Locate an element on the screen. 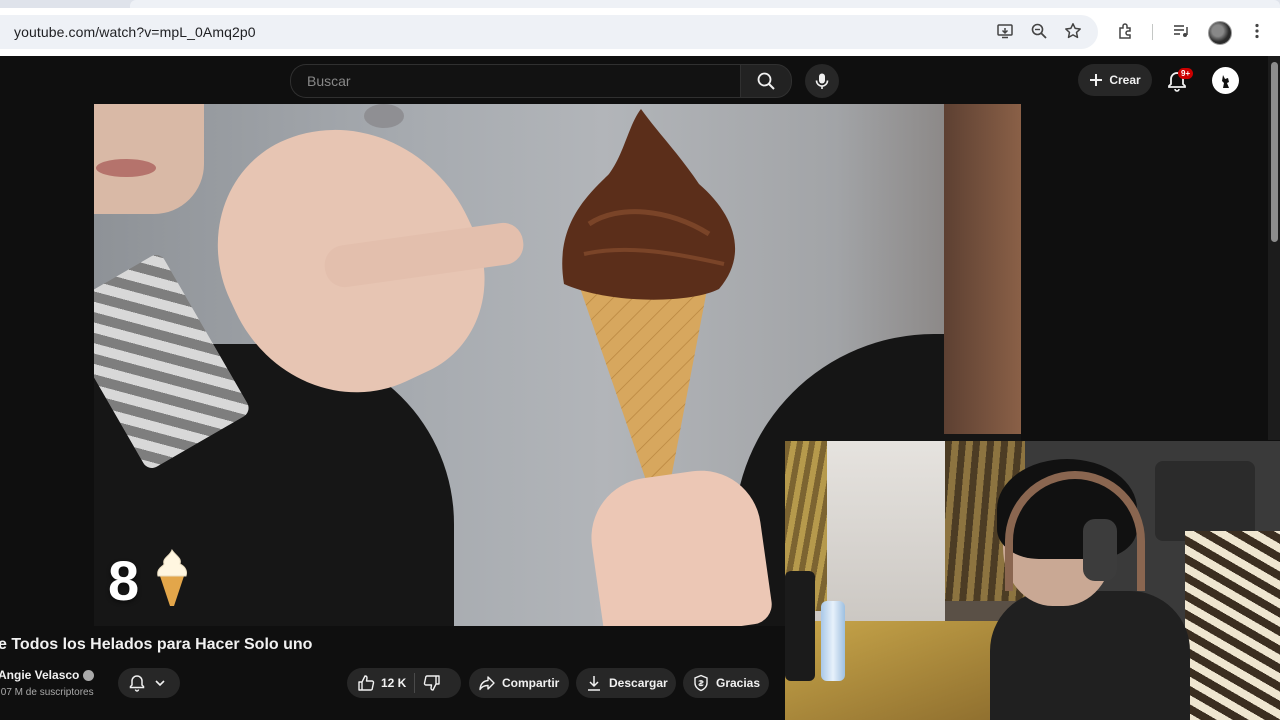 Image resolution: width=1280 pixels, height=720 pixels. search-box is located at coordinates (515, 81).